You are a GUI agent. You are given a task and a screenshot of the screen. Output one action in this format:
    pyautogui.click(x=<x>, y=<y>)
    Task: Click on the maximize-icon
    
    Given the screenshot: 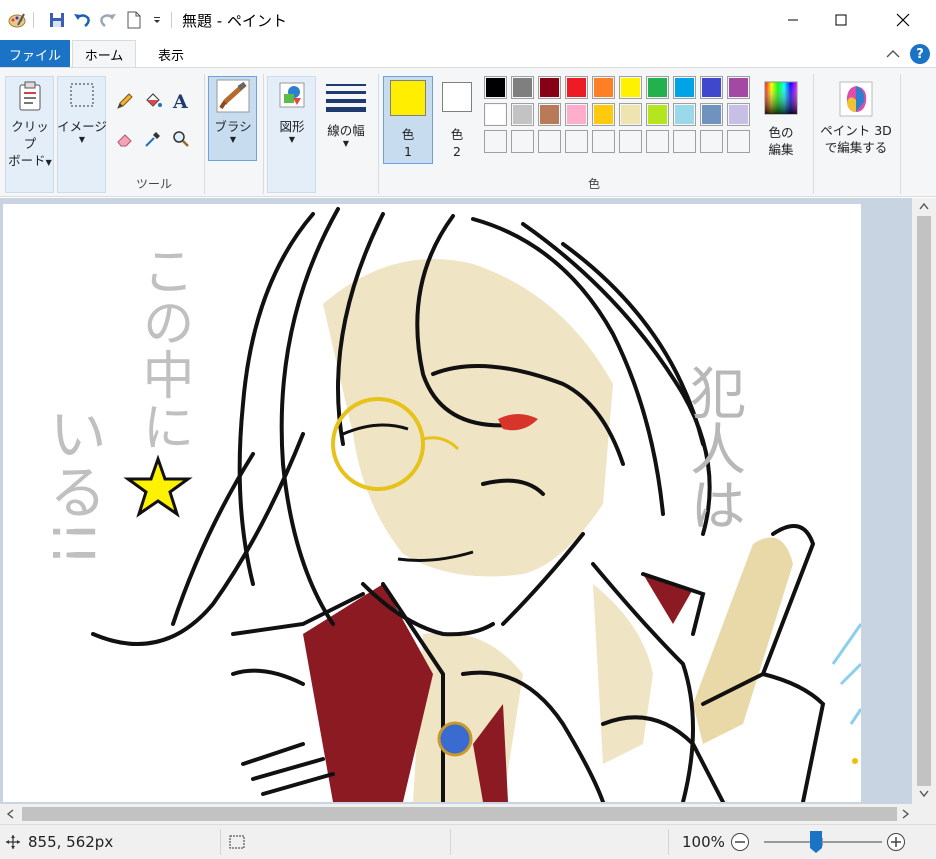 What is the action you would take?
    pyautogui.click(x=841, y=20)
    